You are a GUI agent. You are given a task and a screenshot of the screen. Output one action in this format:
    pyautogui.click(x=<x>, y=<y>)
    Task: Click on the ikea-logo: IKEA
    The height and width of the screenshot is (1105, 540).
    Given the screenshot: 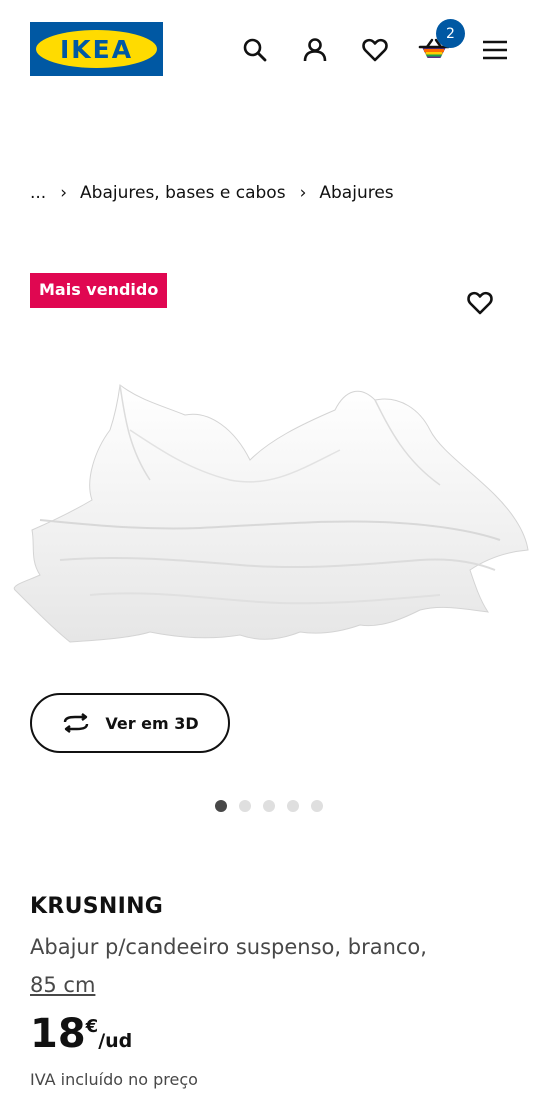 What is the action you would take?
    pyautogui.click(x=96, y=49)
    